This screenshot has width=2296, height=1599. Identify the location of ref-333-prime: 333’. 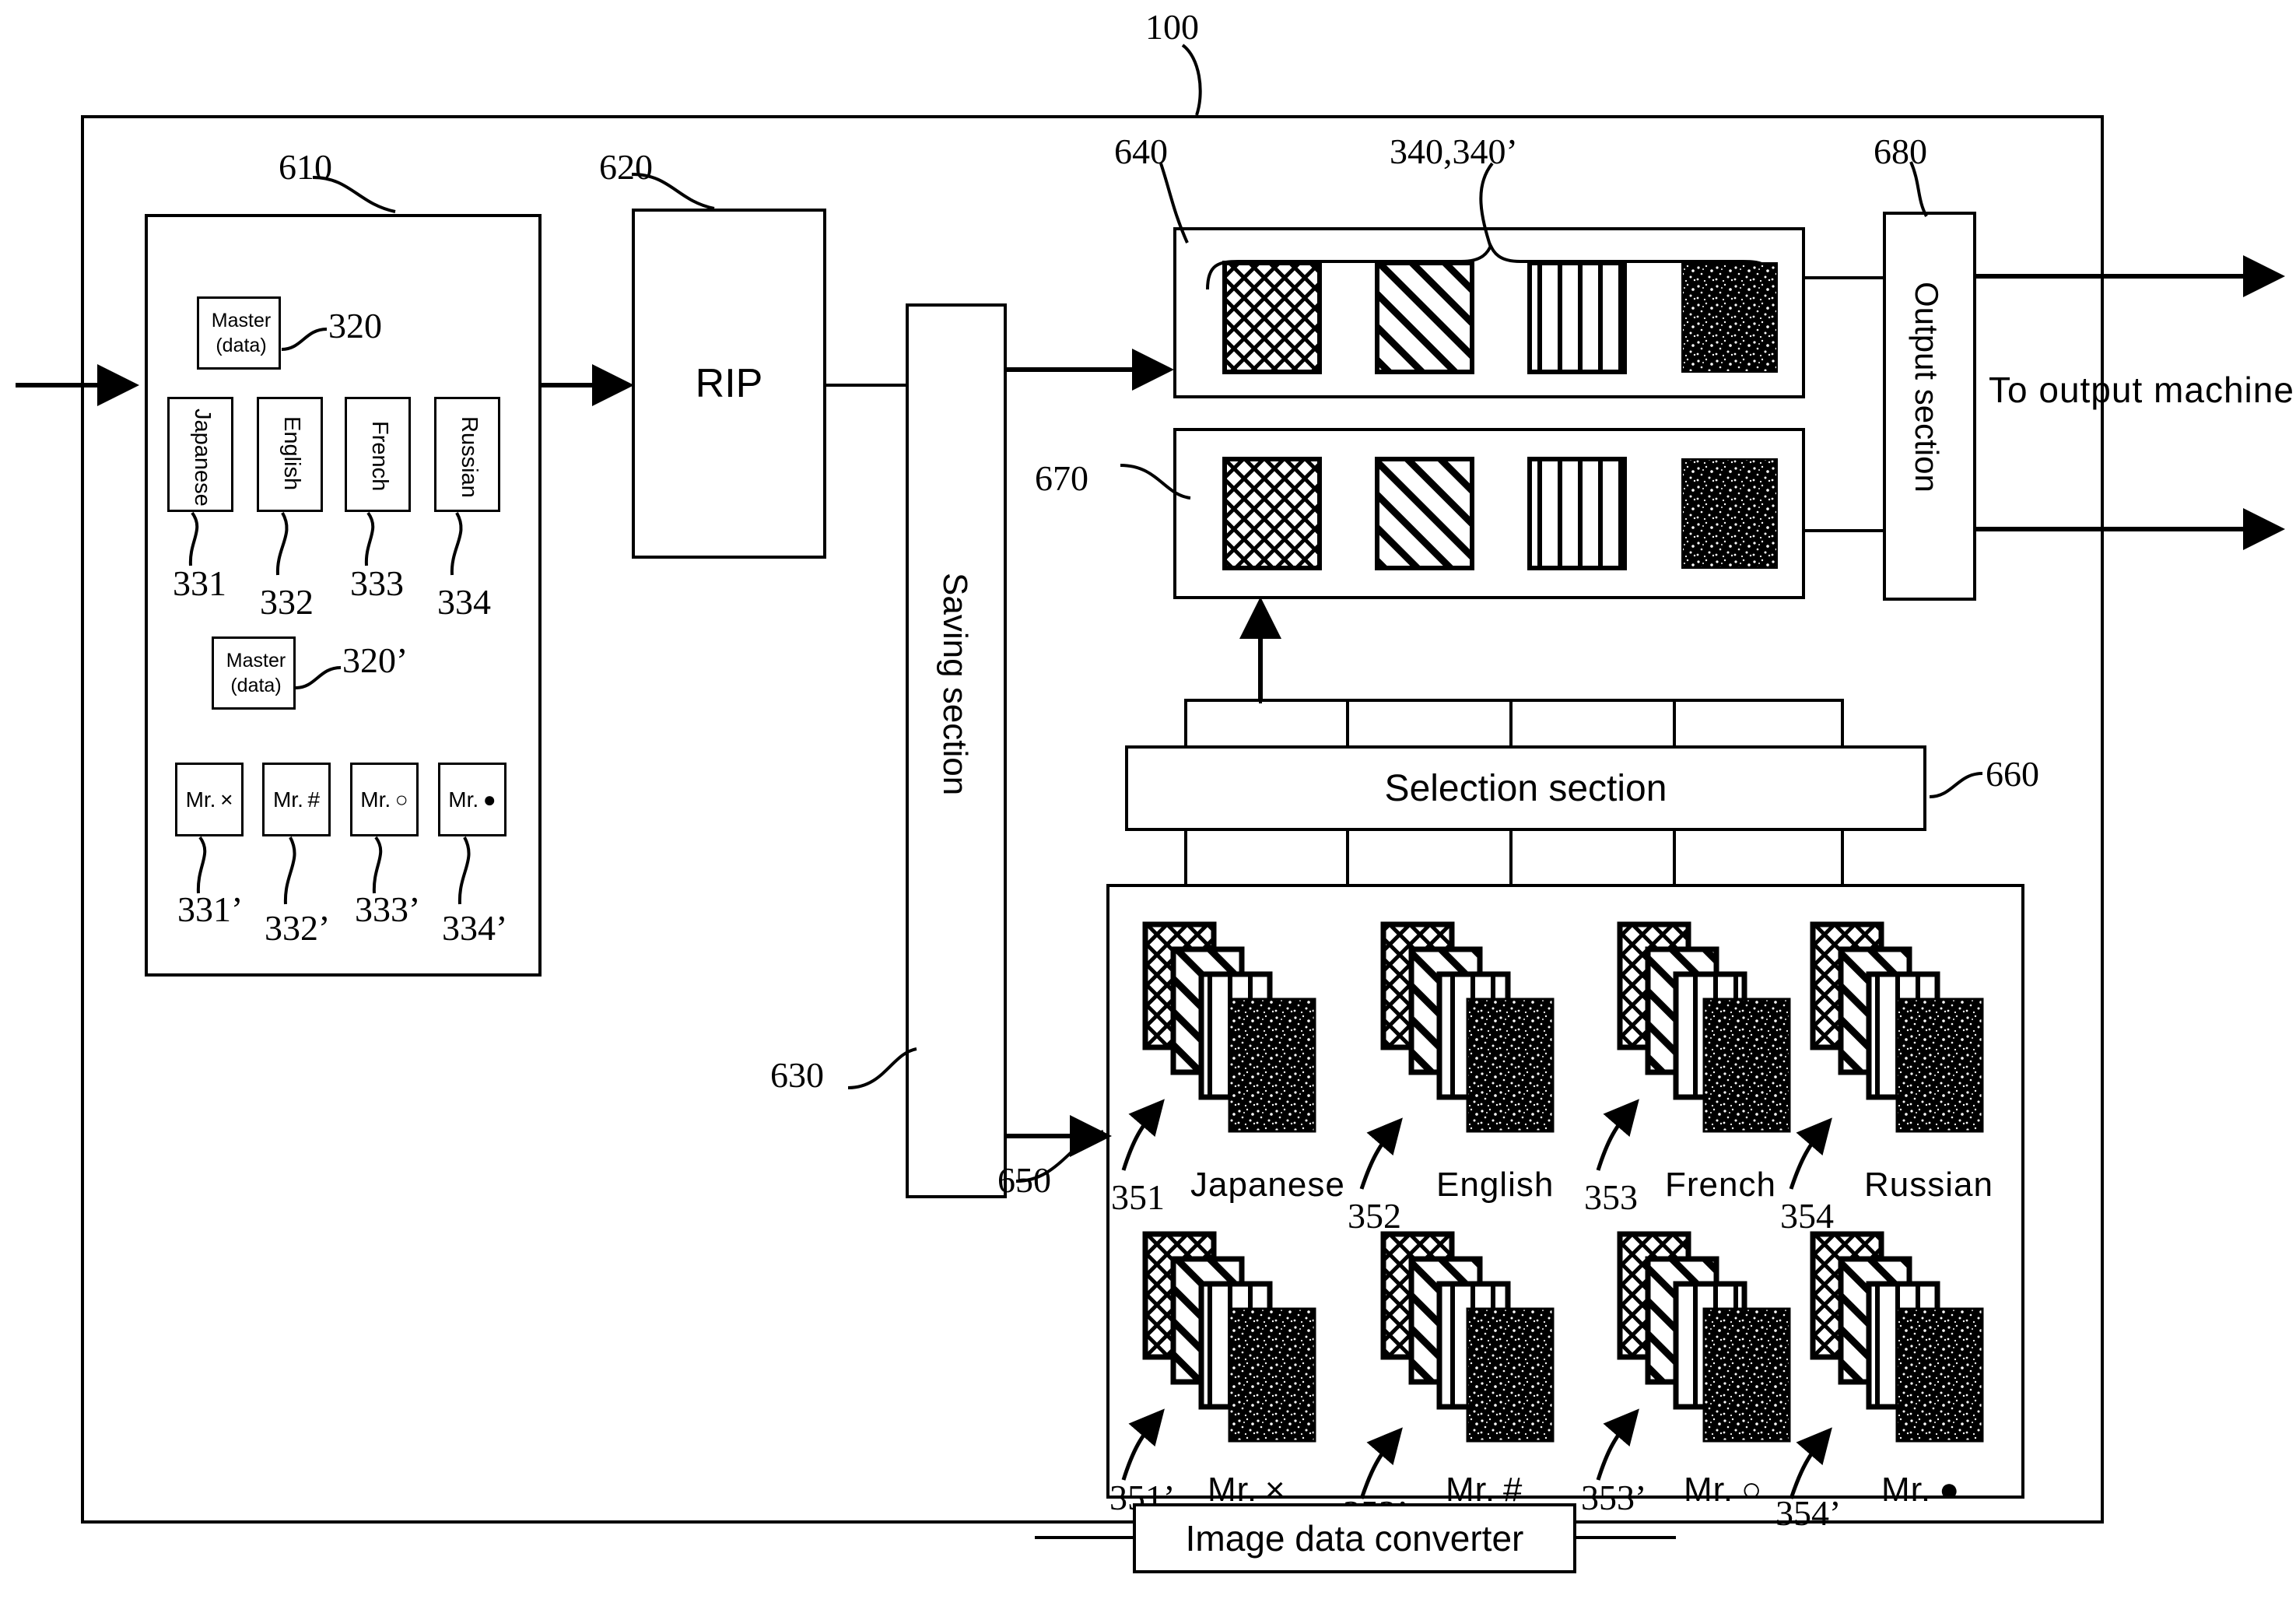
(388, 909).